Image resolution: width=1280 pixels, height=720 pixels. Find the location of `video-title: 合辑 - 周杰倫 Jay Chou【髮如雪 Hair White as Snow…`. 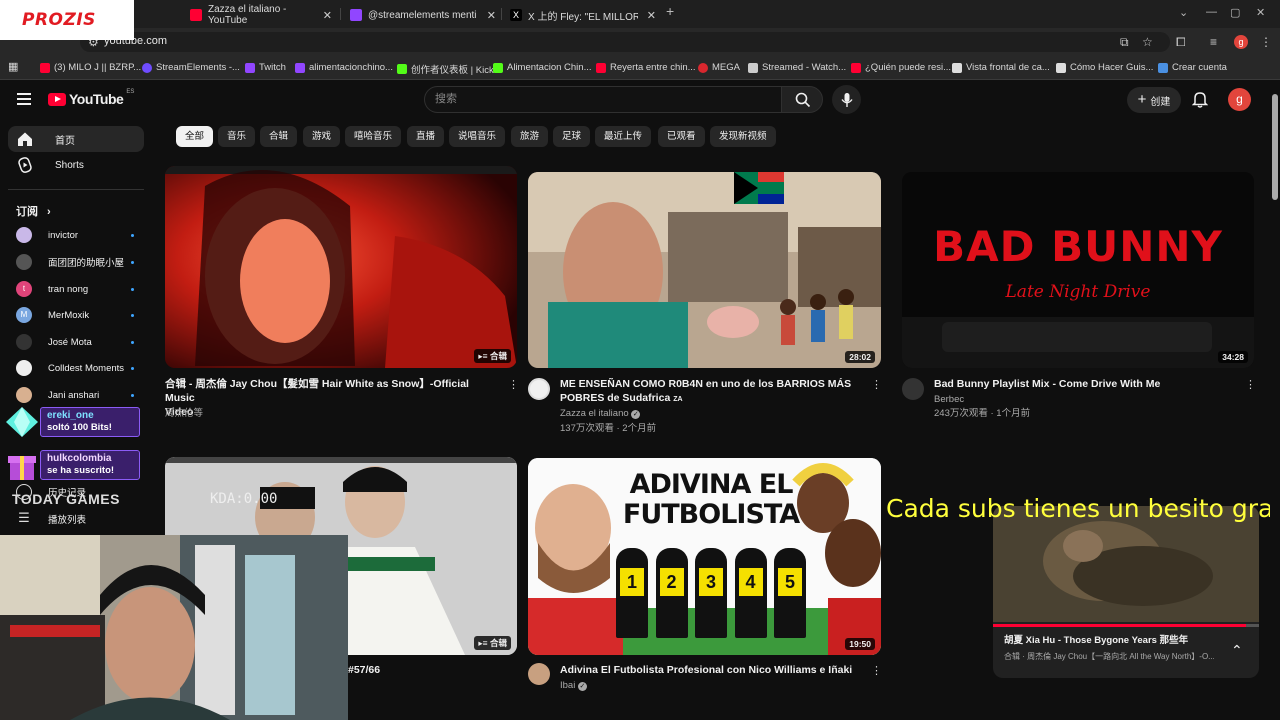

video-title: 合辑 - 周杰倫 Jay Chou【髮如雪 Hair White as Snow… is located at coordinates (332, 398).